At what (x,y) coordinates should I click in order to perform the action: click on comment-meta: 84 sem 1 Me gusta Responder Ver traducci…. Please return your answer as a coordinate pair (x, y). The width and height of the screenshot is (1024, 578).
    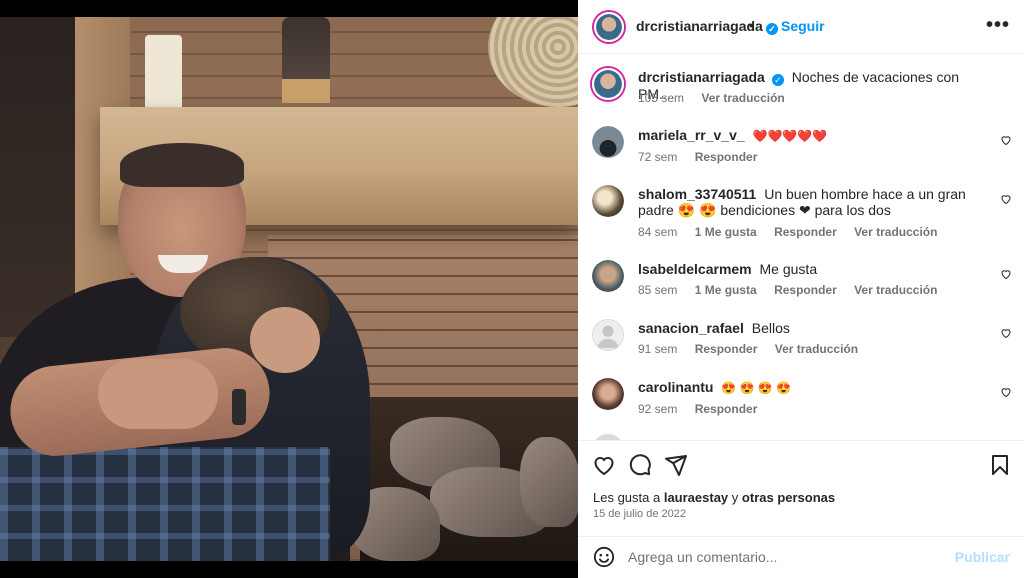
    Looking at the image, I should click on (794, 232).